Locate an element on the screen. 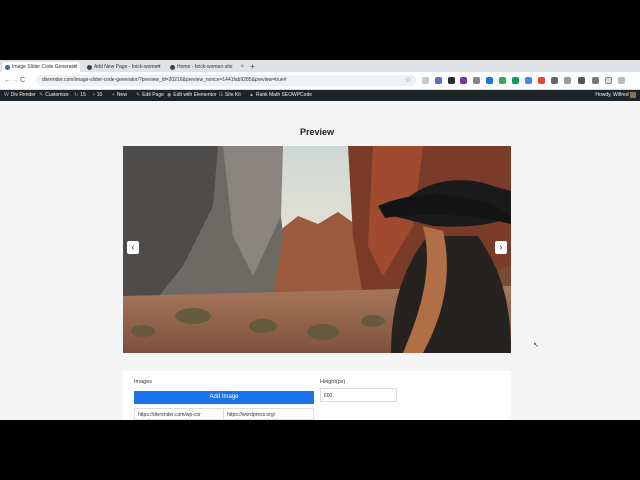  wp-bar-label: Edit with Elementor is located at coordinates (195, 95).